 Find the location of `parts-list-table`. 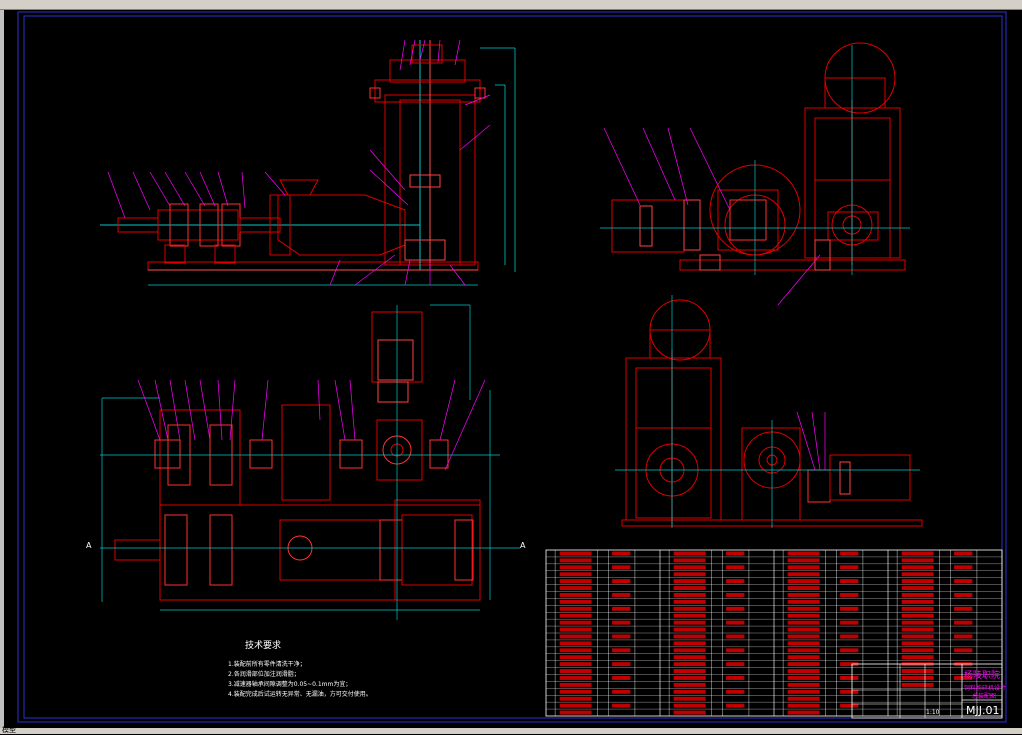

parts-list-table is located at coordinates (774, 633).